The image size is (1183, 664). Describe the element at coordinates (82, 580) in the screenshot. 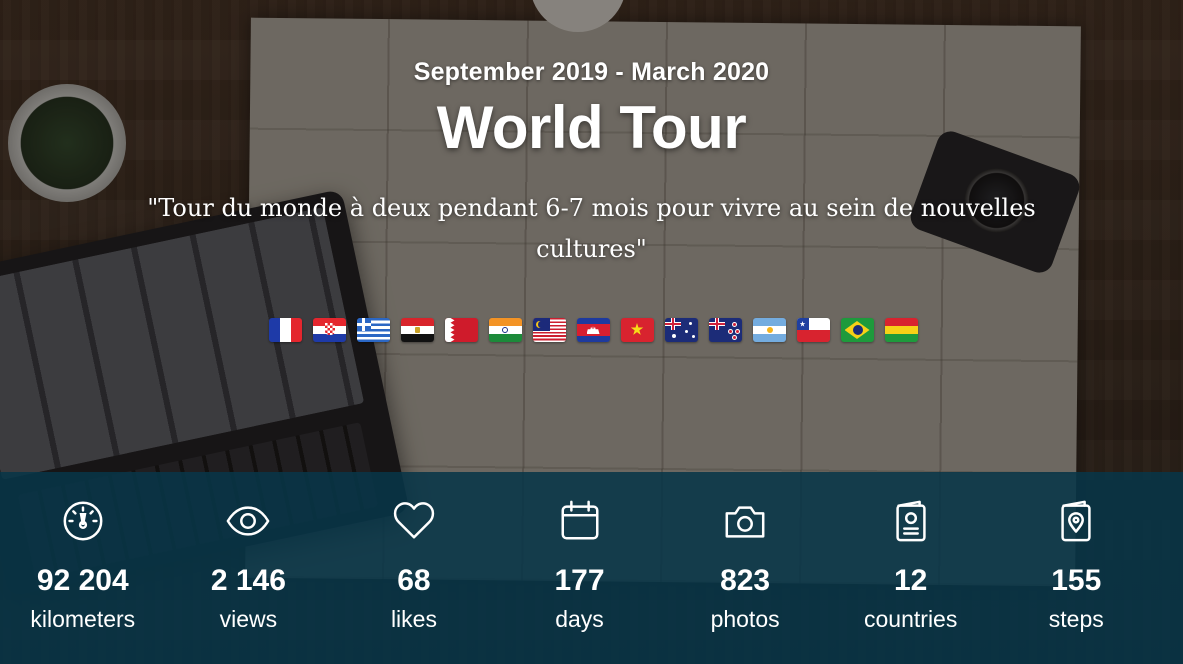

I see `stat-value: 92 204` at that location.